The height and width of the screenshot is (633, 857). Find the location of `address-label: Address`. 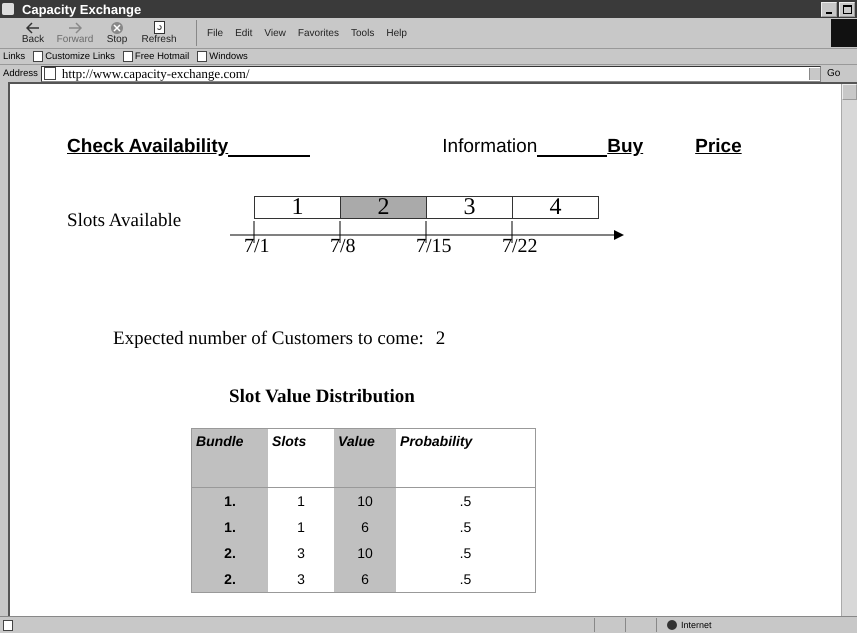

address-label: Address is located at coordinates (20, 73).